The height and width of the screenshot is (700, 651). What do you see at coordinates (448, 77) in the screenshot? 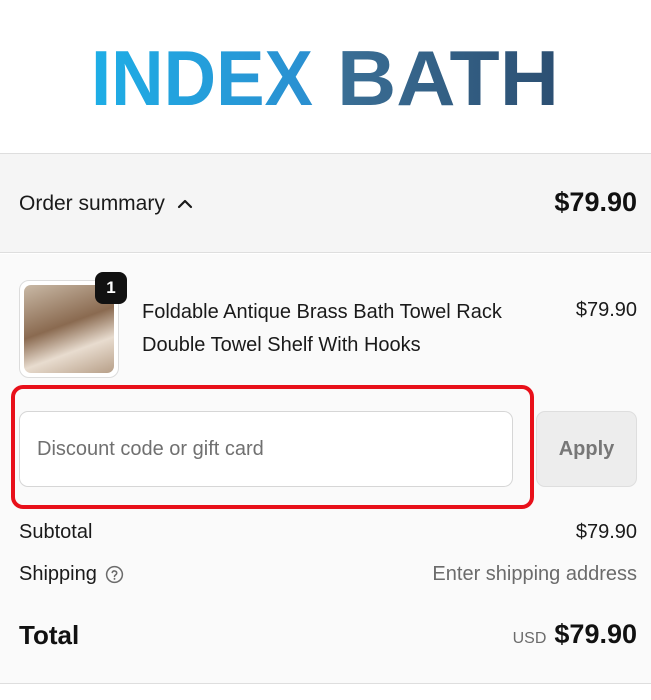
I see `logo-text-bath: BATH` at bounding box center [448, 77].